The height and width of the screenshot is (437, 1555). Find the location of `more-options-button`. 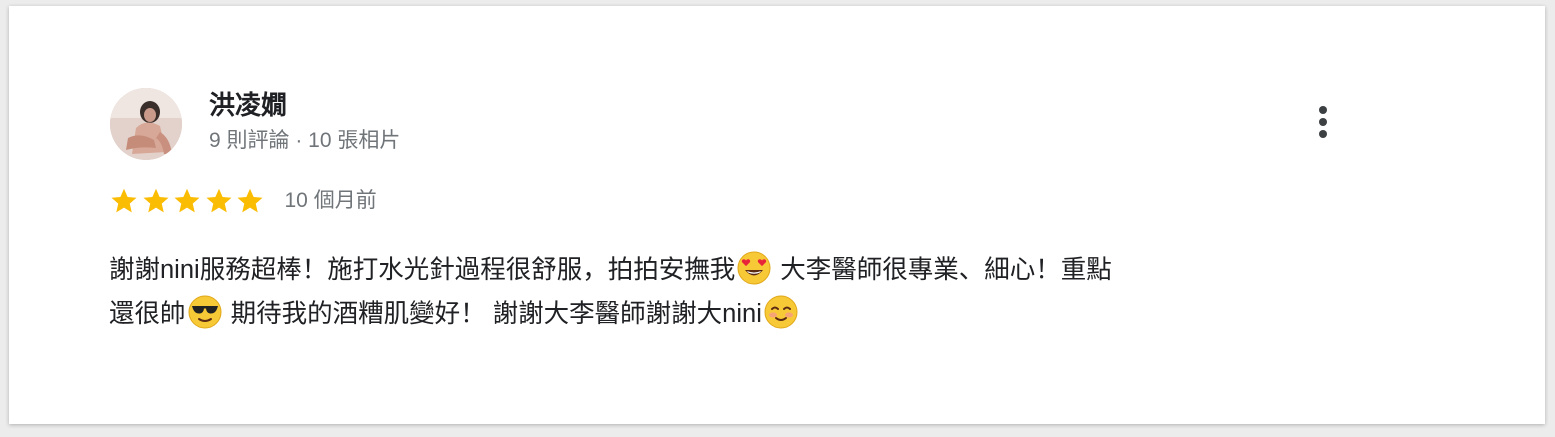

more-options-button is located at coordinates (1323, 122).